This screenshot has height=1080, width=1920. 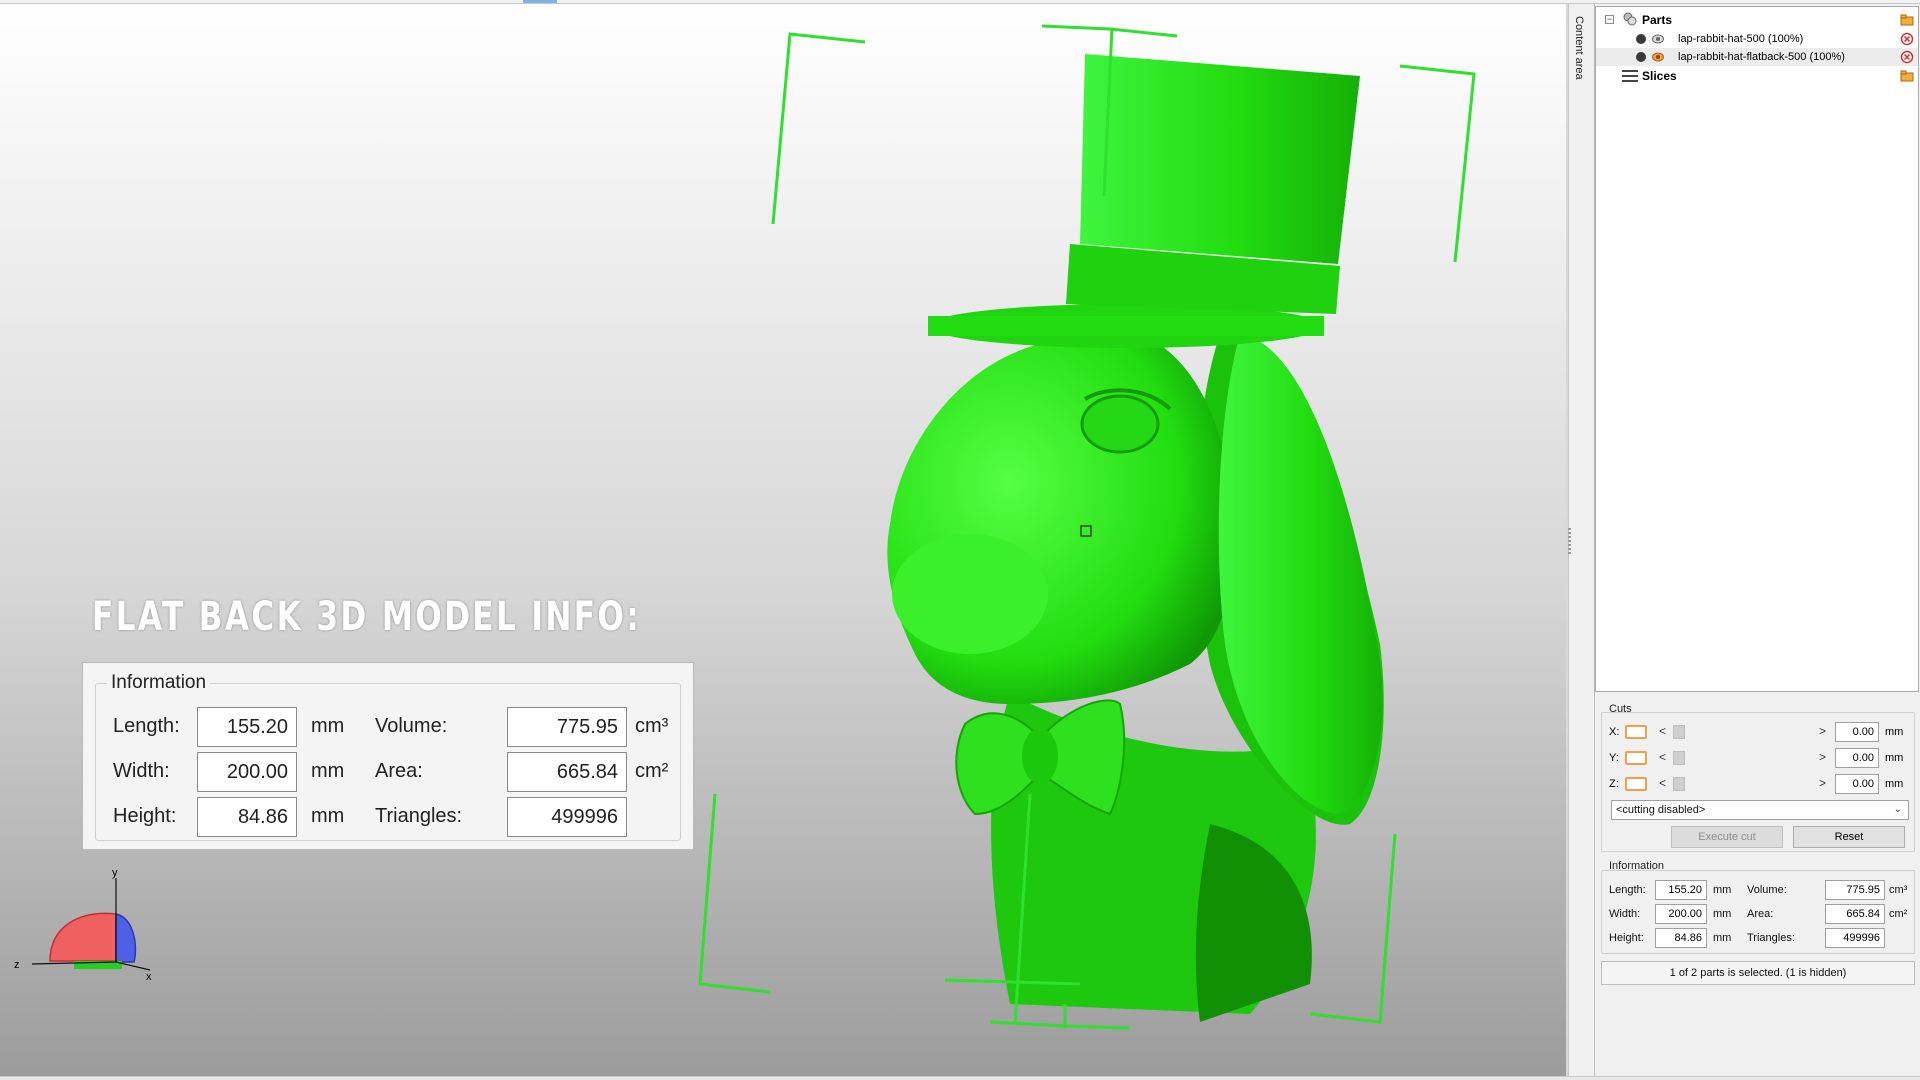 I want to click on overlay-volume-label: Volume:, so click(x=411, y=726).